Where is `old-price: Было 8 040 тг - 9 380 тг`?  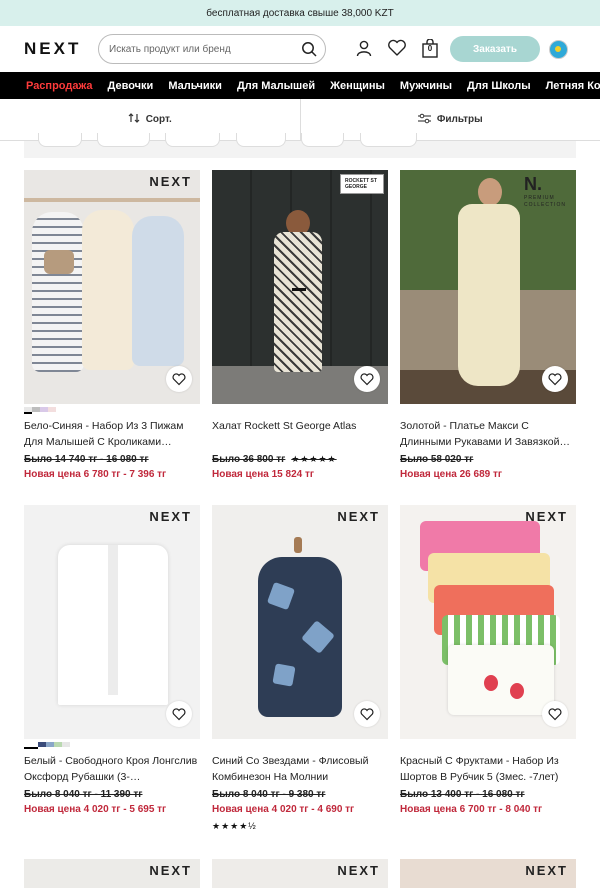
old-price: Было 8 040 тг - 9 380 тг is located at coordinates (300, 794).